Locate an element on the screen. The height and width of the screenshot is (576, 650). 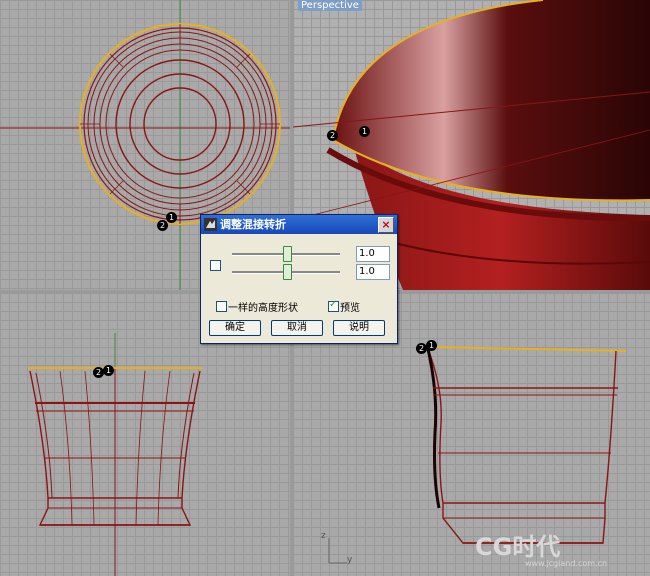
value2-input: 1.0 is located at coordinates (373, 272).